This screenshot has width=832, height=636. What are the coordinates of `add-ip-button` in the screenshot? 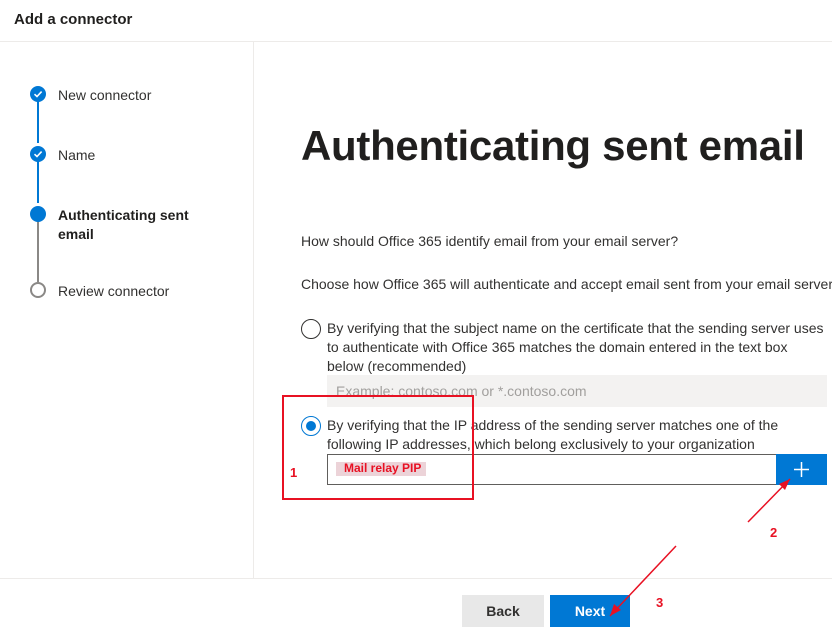 It's located at (801, 469).